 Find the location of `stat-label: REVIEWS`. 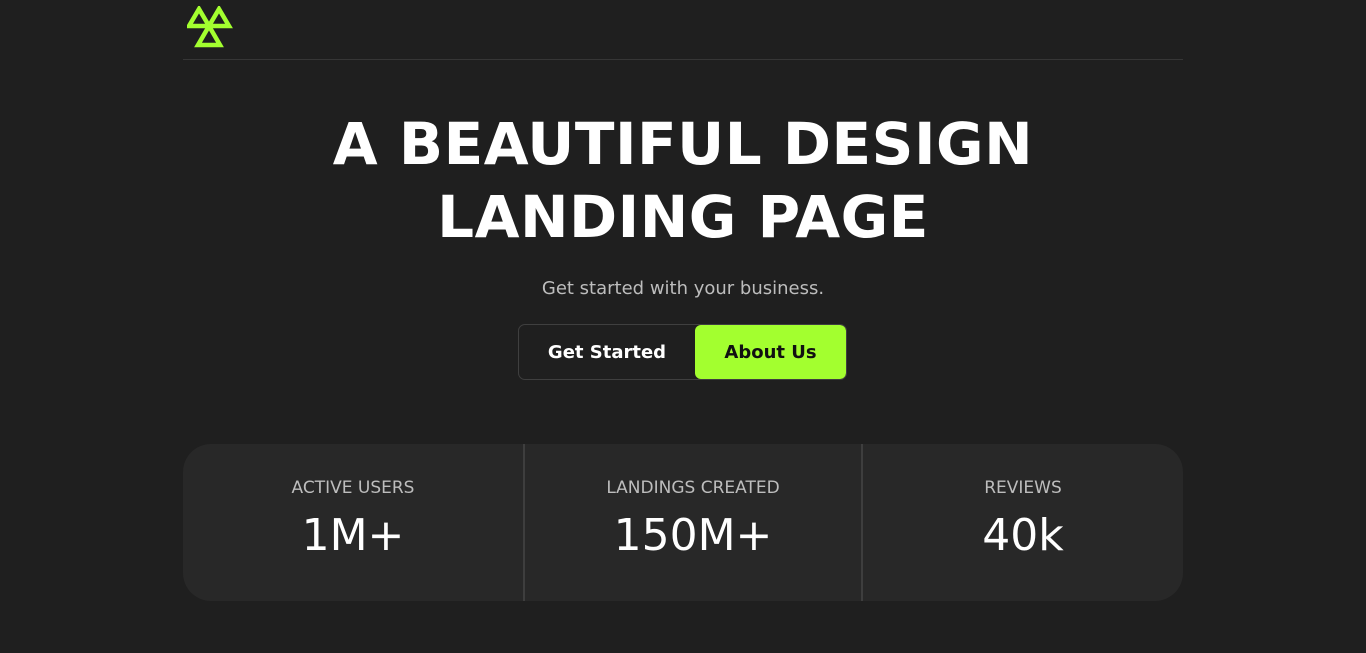

stat-label: REVIEWS is located at coordinates (1023, 488).